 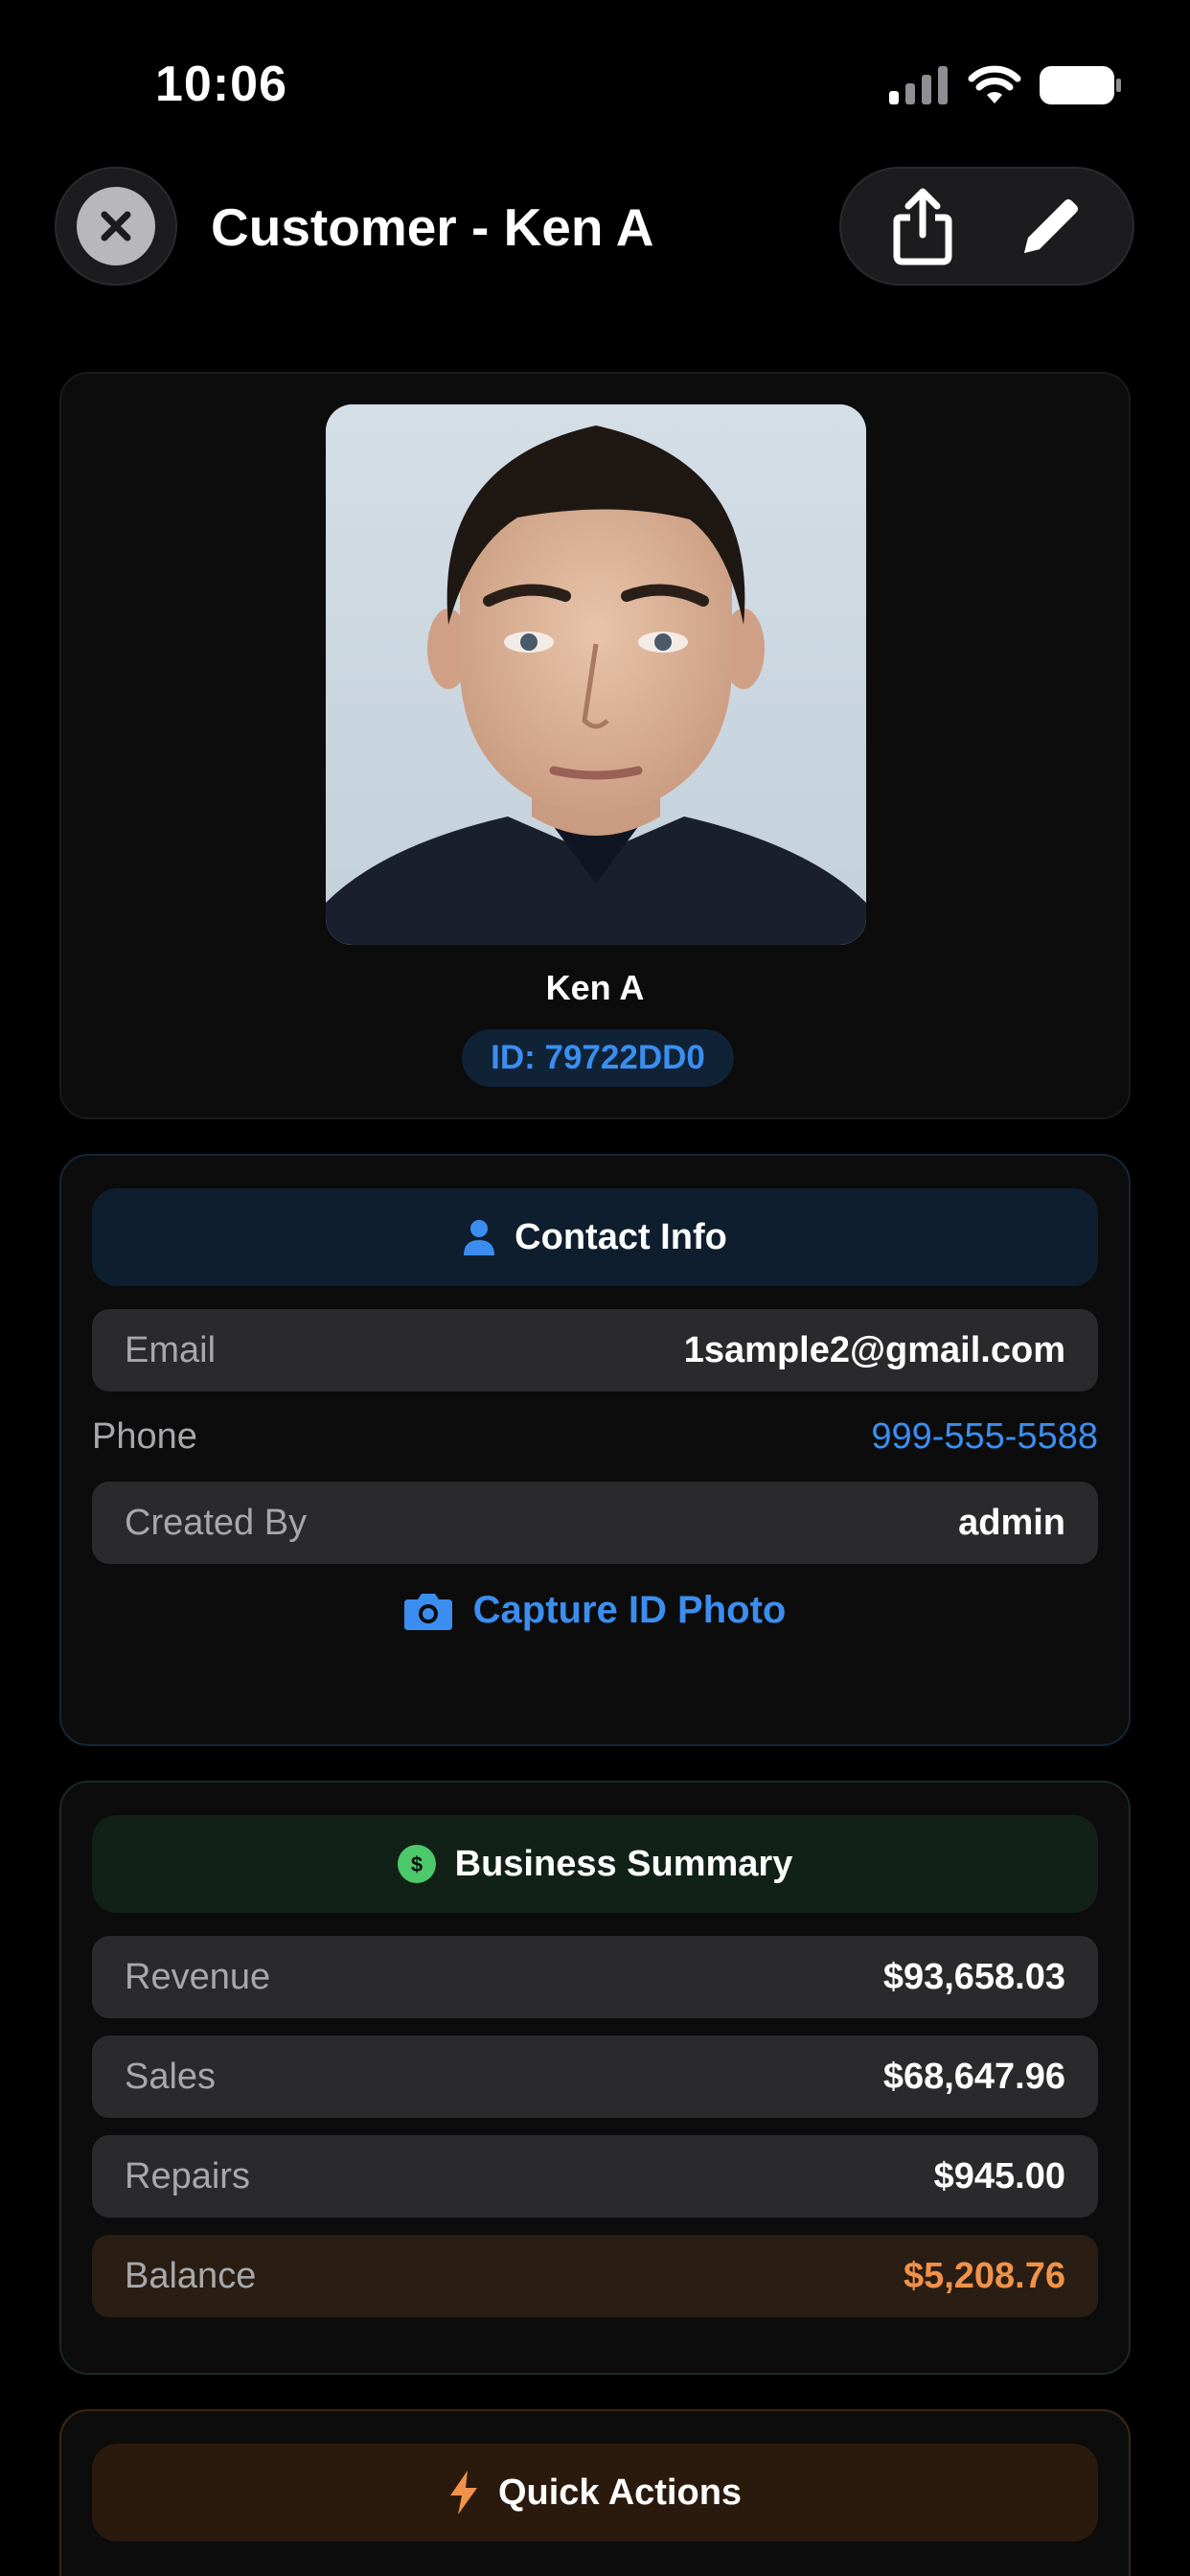 I want to click on status-icons, so click(x=1006, y=85).